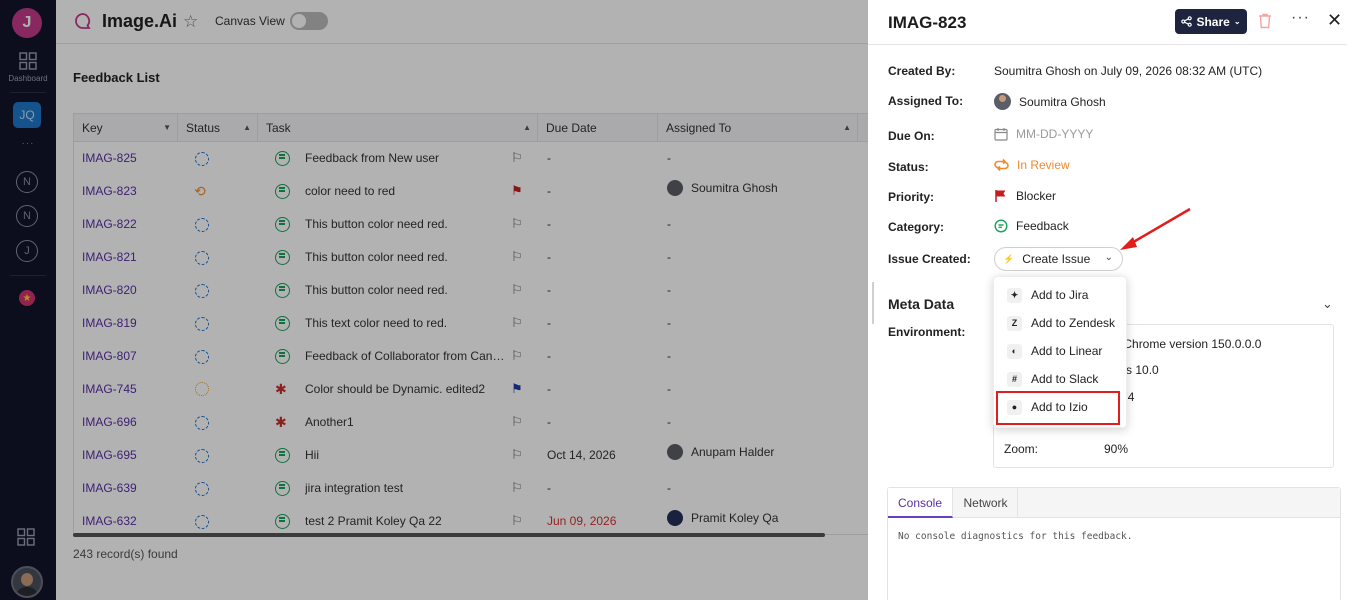  I want to click on menu-item-zendesk: Z Add to Zendesk, so click(1061, 323).